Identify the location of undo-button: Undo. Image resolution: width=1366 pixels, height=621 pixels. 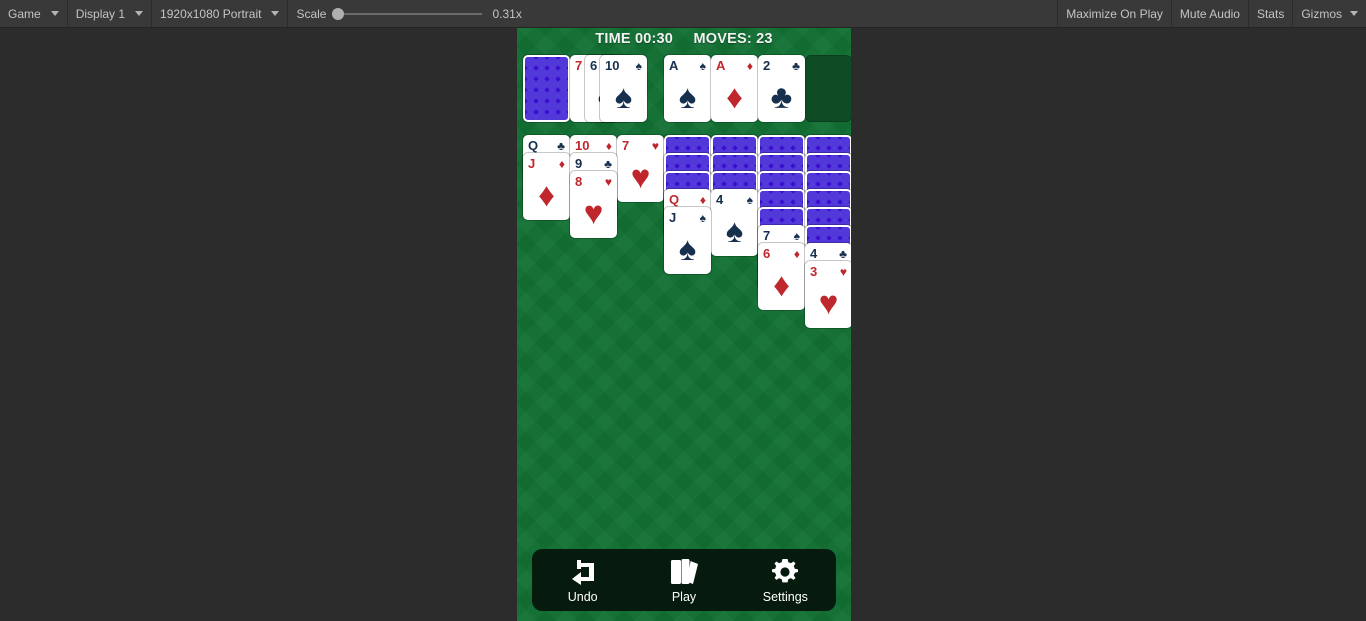
(582, 580).